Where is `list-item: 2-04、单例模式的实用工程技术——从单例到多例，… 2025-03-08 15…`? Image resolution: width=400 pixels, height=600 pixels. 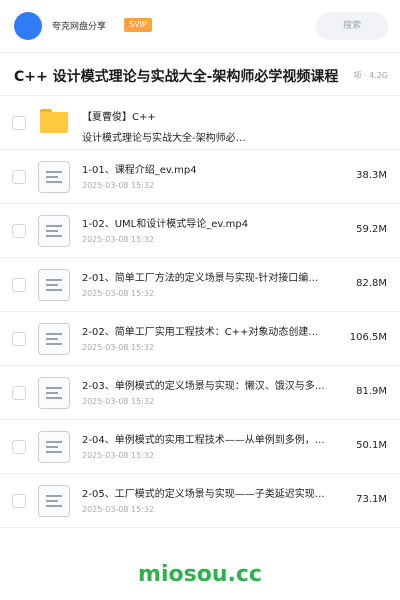
list-item: 2-04、单例模式的实用工程技术——从单例到多例，… 2025-03-08 15… is located at coordinates (200, 447).